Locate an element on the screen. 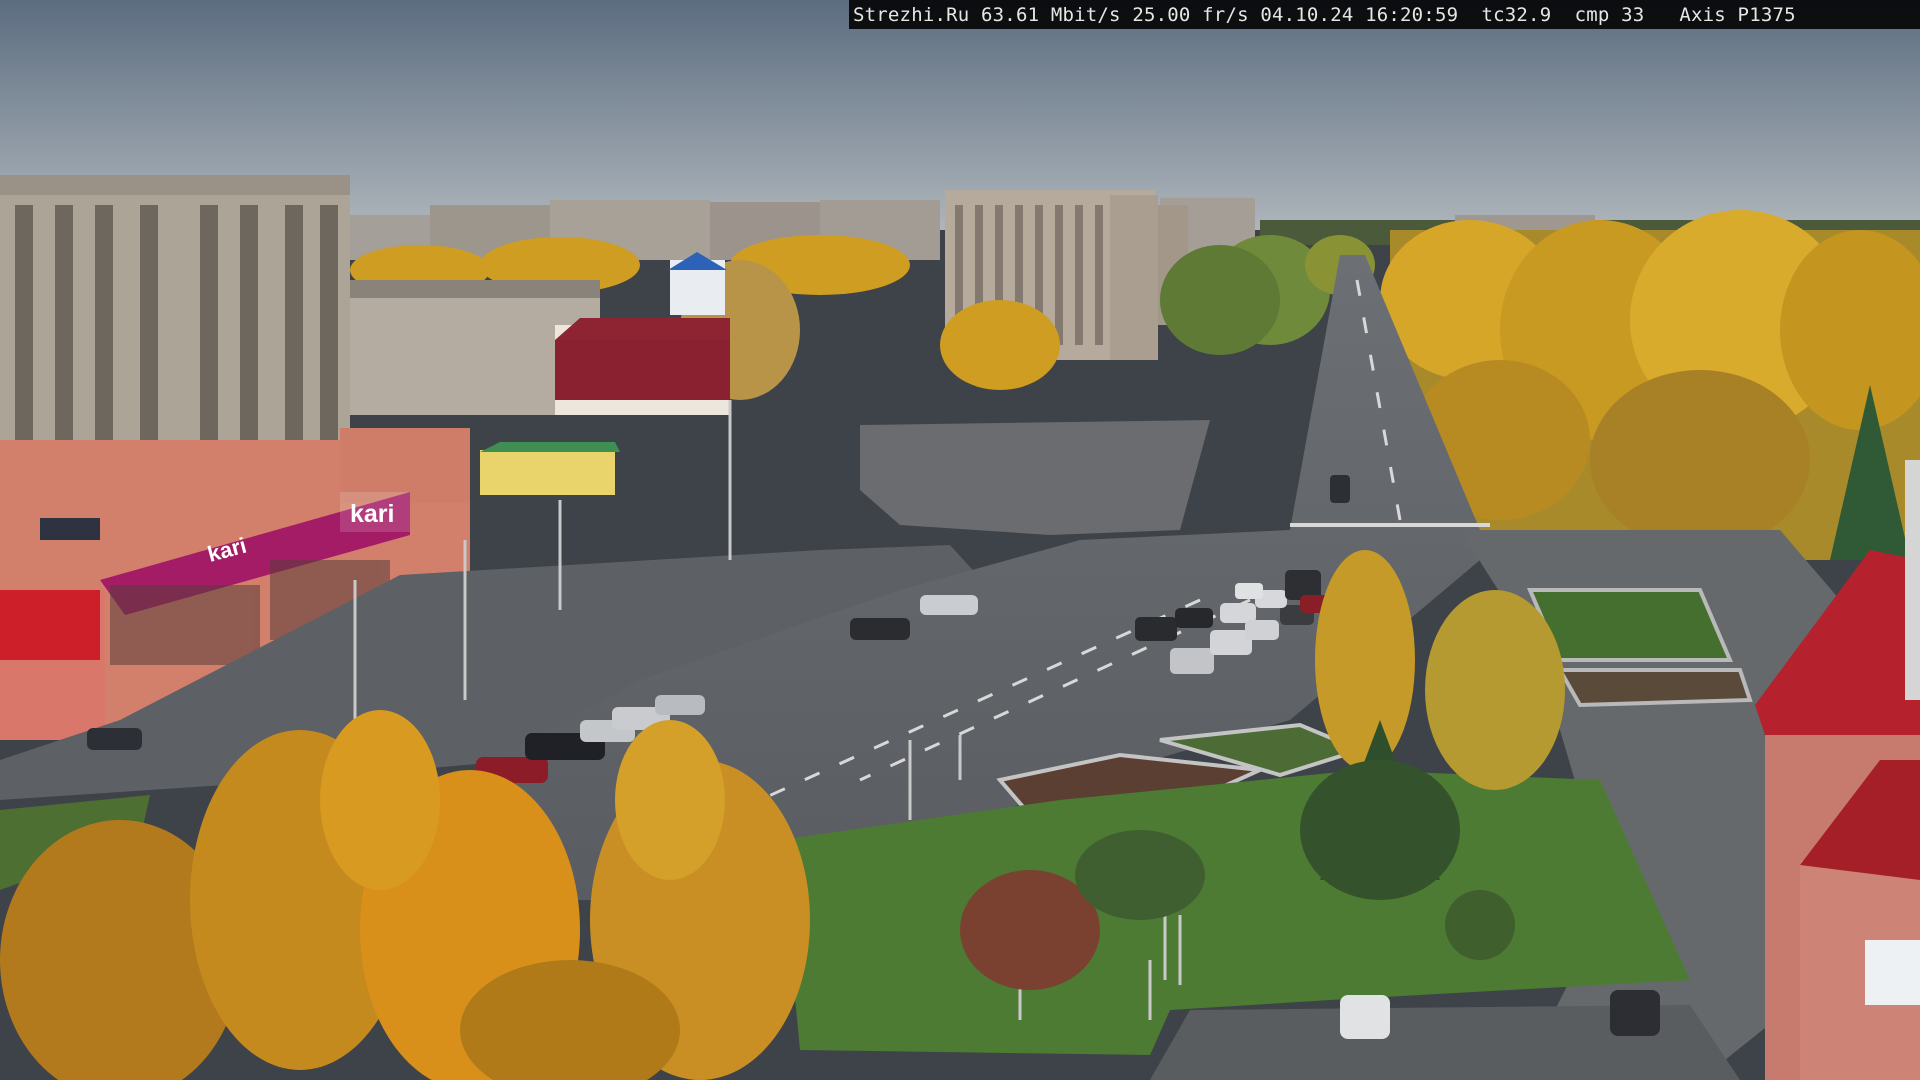 The image size is (1920, 1080). kari-store-logo: kari is located at coordinates (372, 514).